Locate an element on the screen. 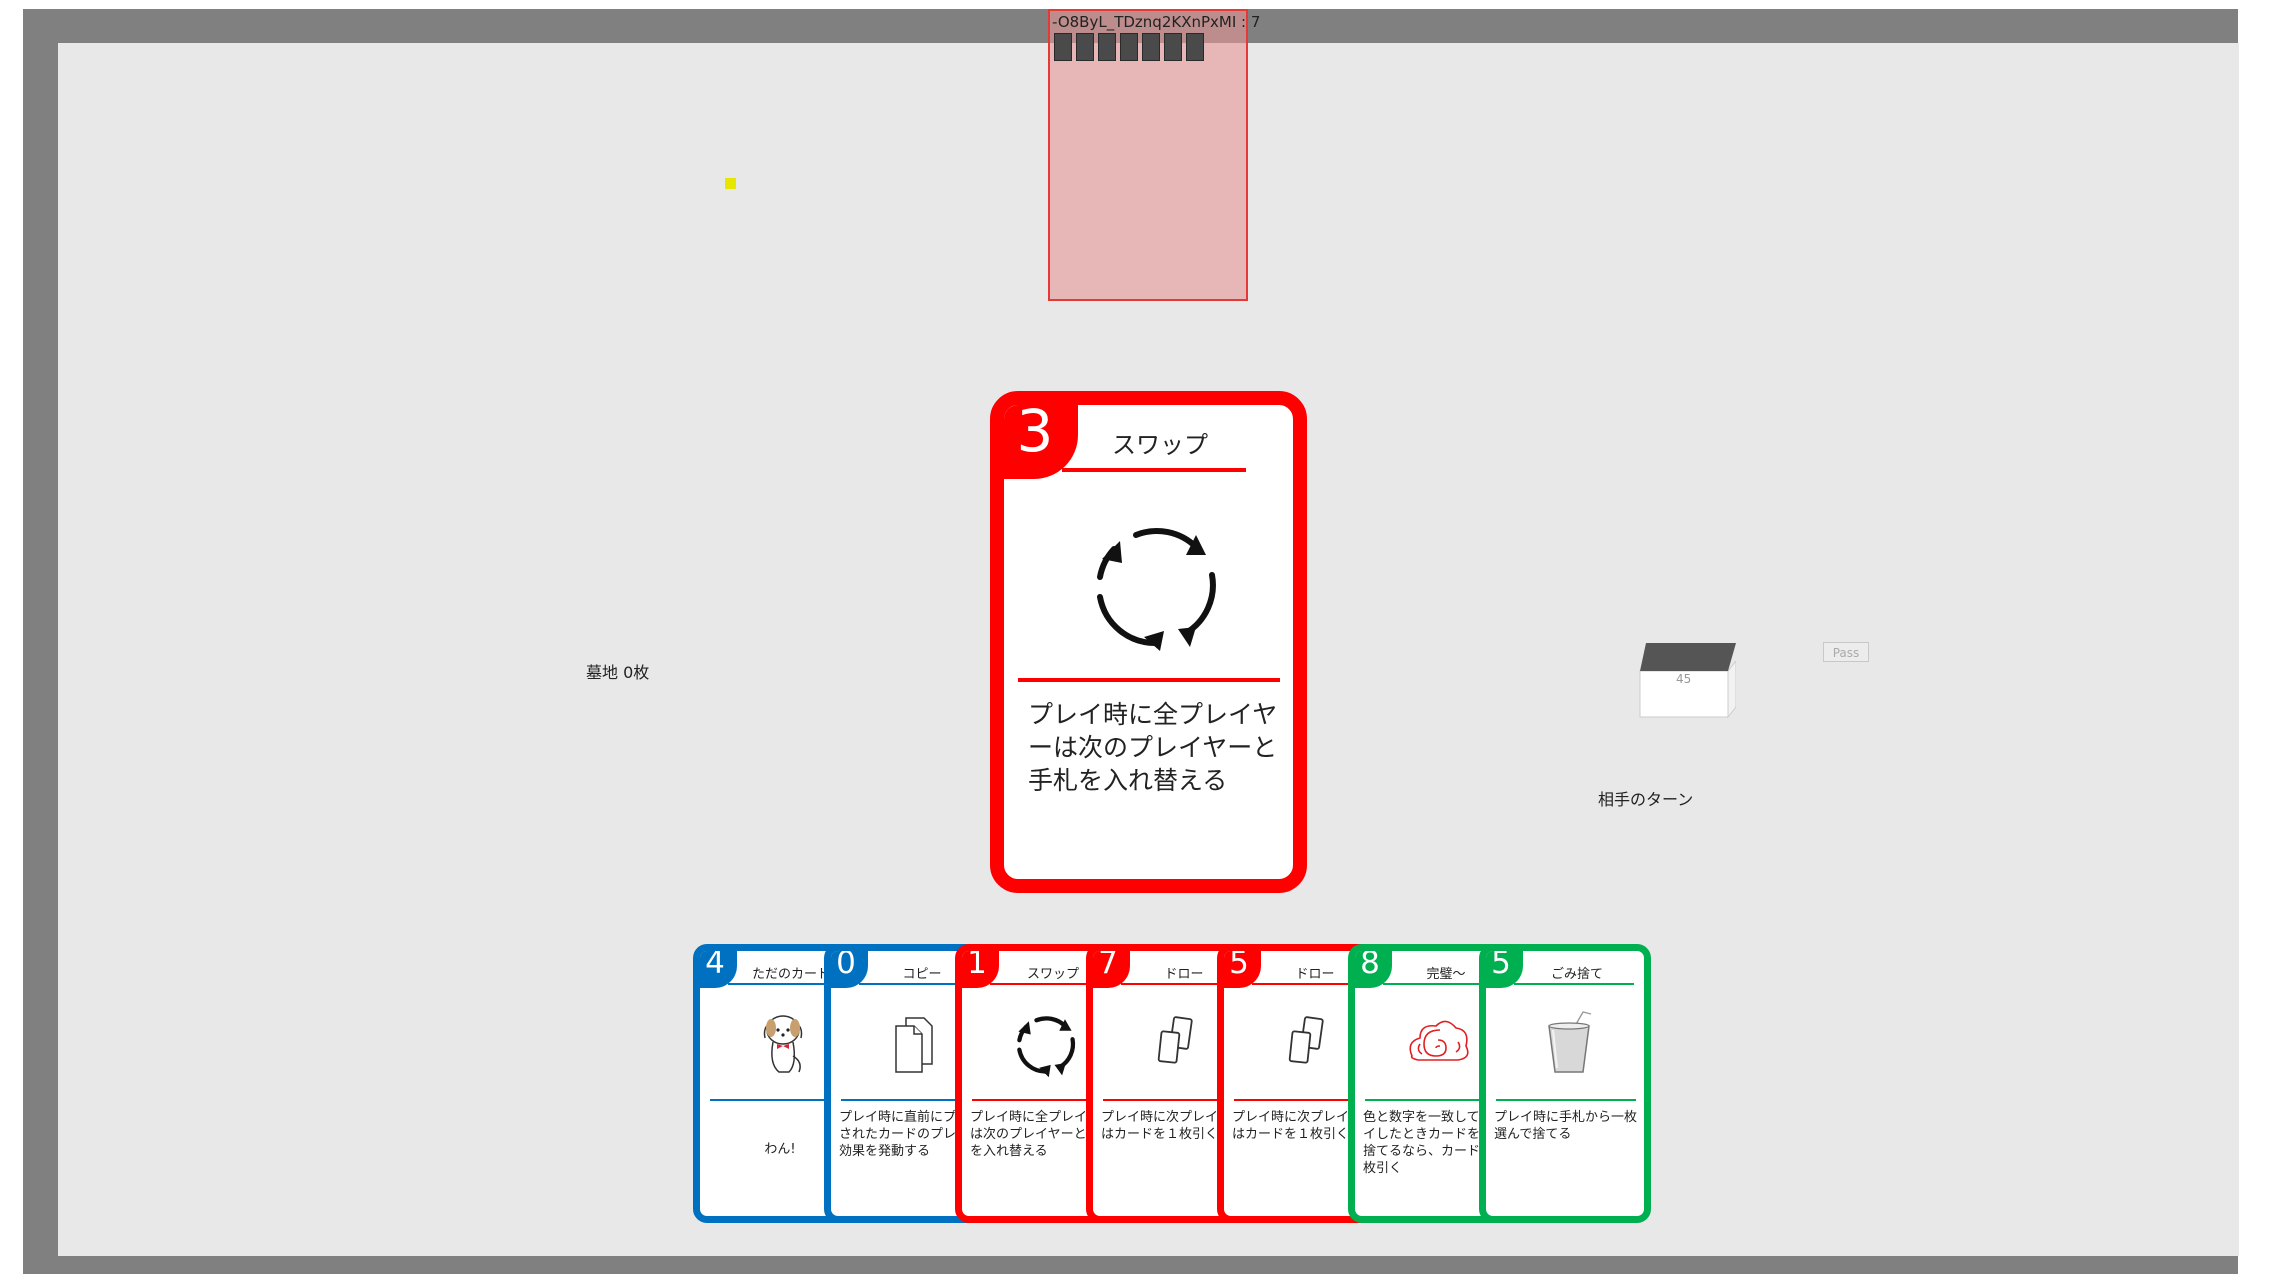 The height and width of the screenshot is (1285, 2289). turn-indicator: 相手のターン is located at coordinates (1646, 799).